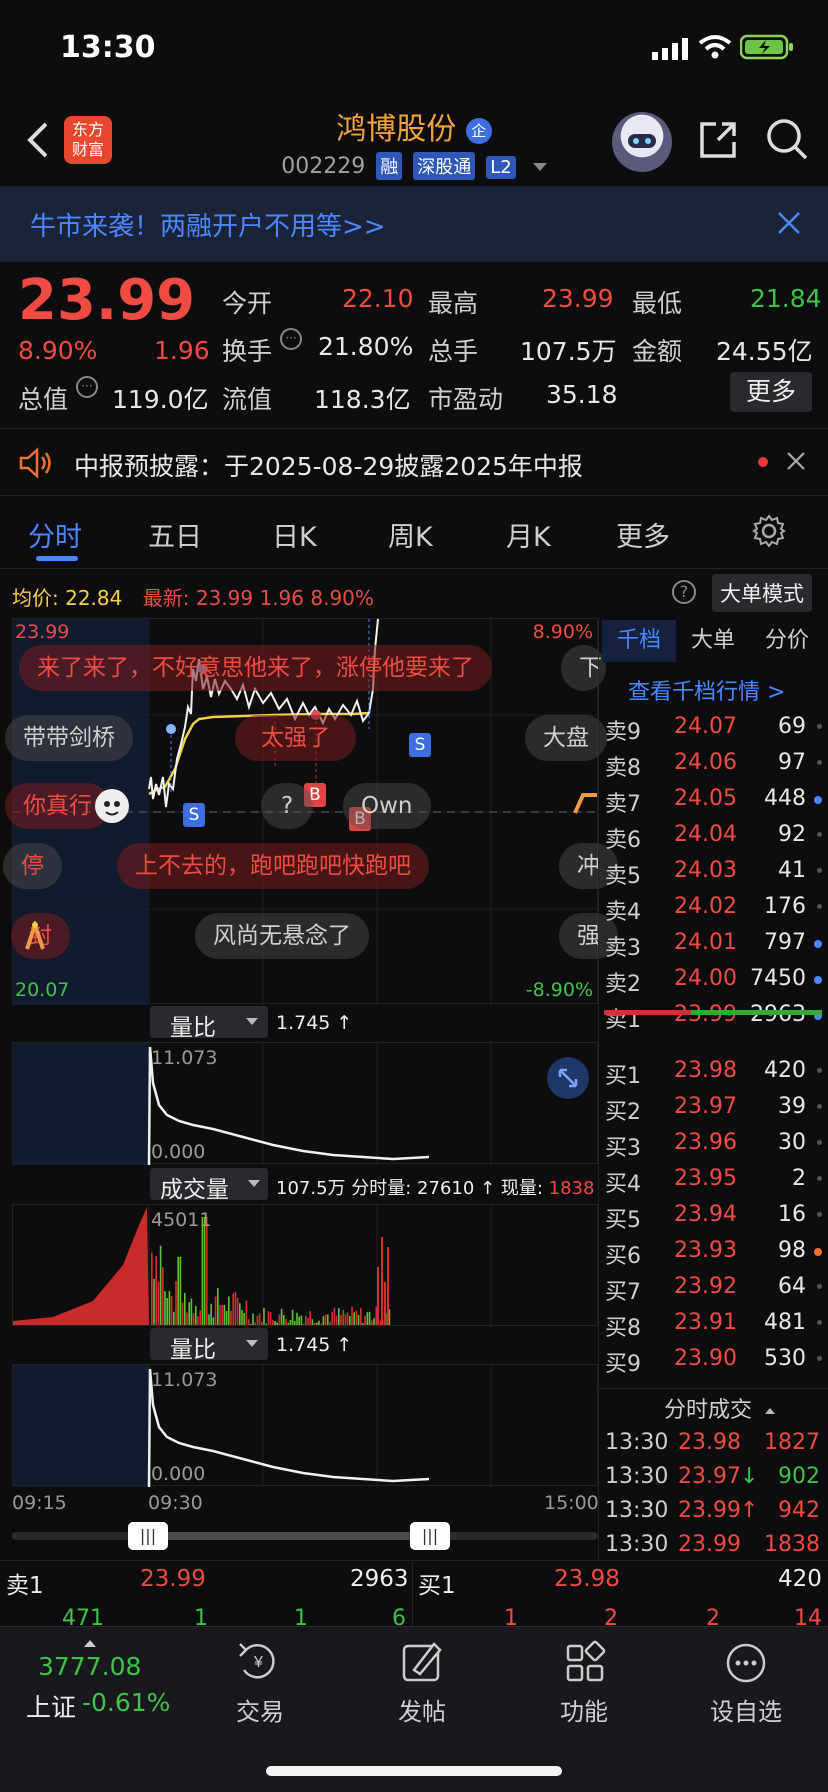  What do you see at coordinates (713, 980) in the screenshot?
I see `ask-row: 卖2 24.00 7450` at bounding box center [713, 980].